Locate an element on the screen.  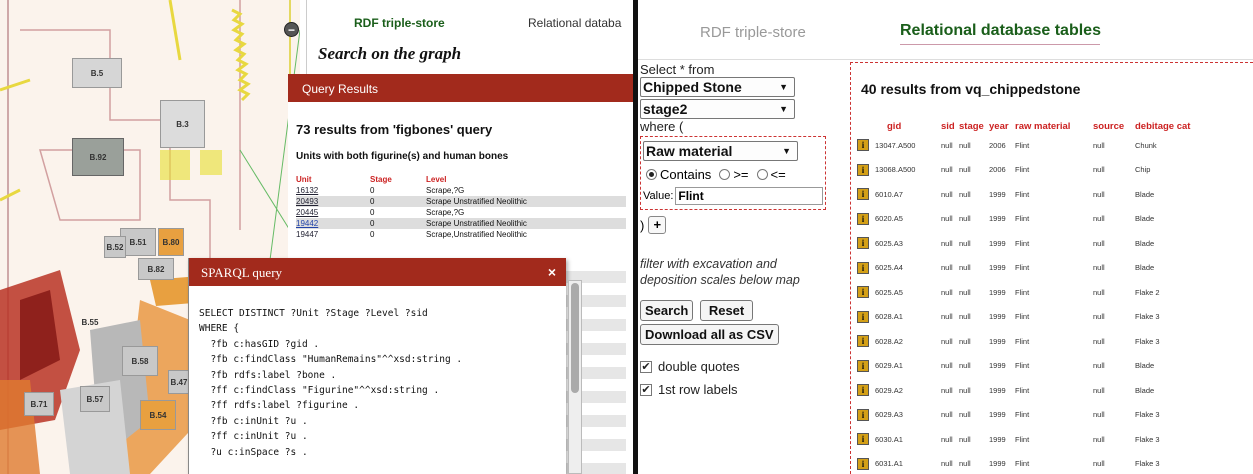
map-block-b82: B.82 is located at coordinates (156, 269).